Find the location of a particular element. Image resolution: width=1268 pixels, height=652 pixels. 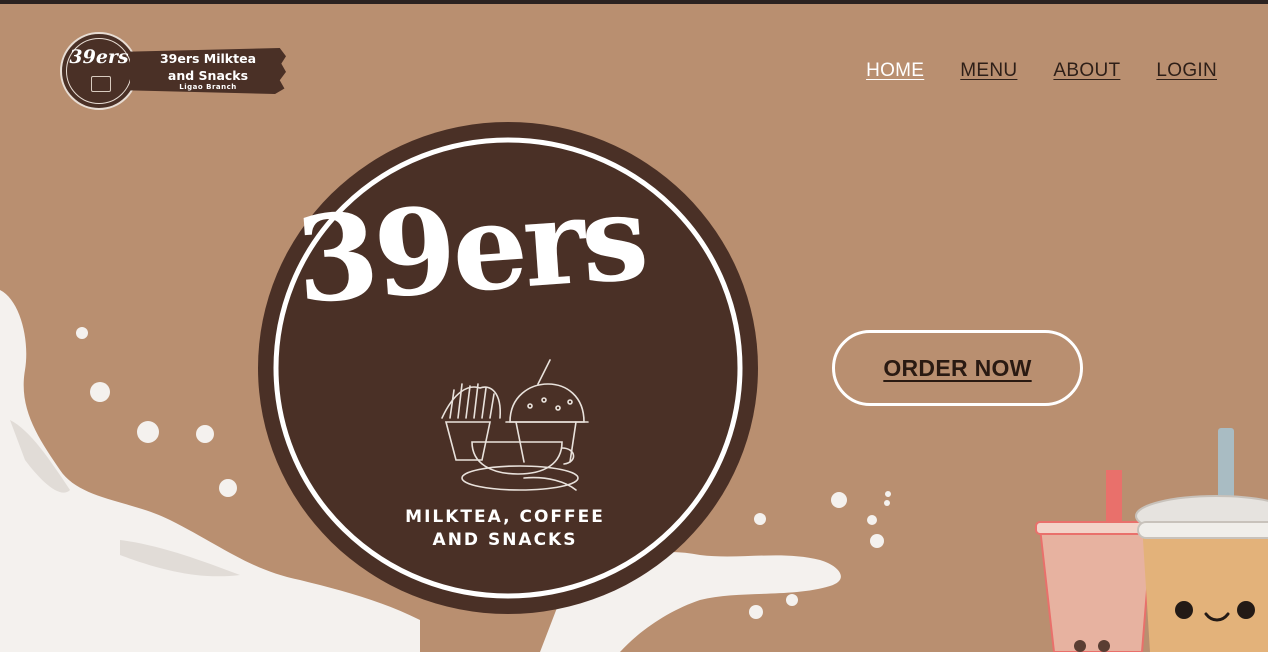

hero-subtitle-line1: MILKTEA, COFFEE is located at coordinates (505, 517).